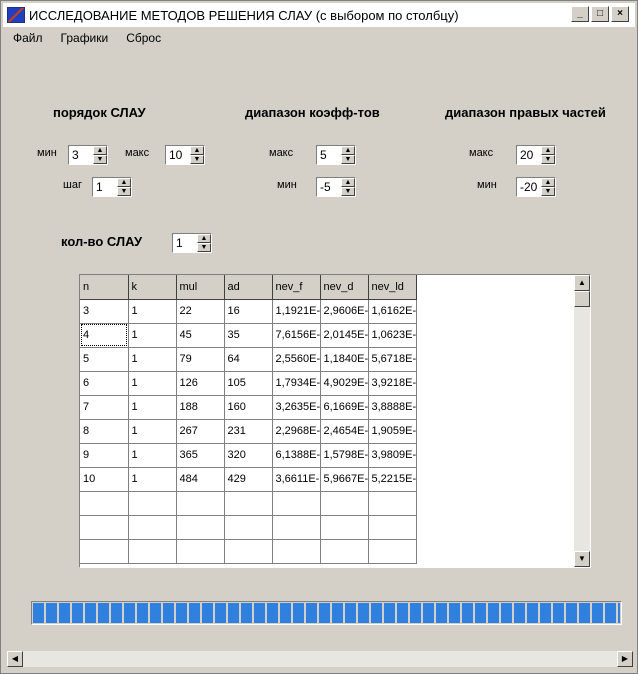 The image size is (638, 674). I want to click on table-cell: 160, so click(248, 407).